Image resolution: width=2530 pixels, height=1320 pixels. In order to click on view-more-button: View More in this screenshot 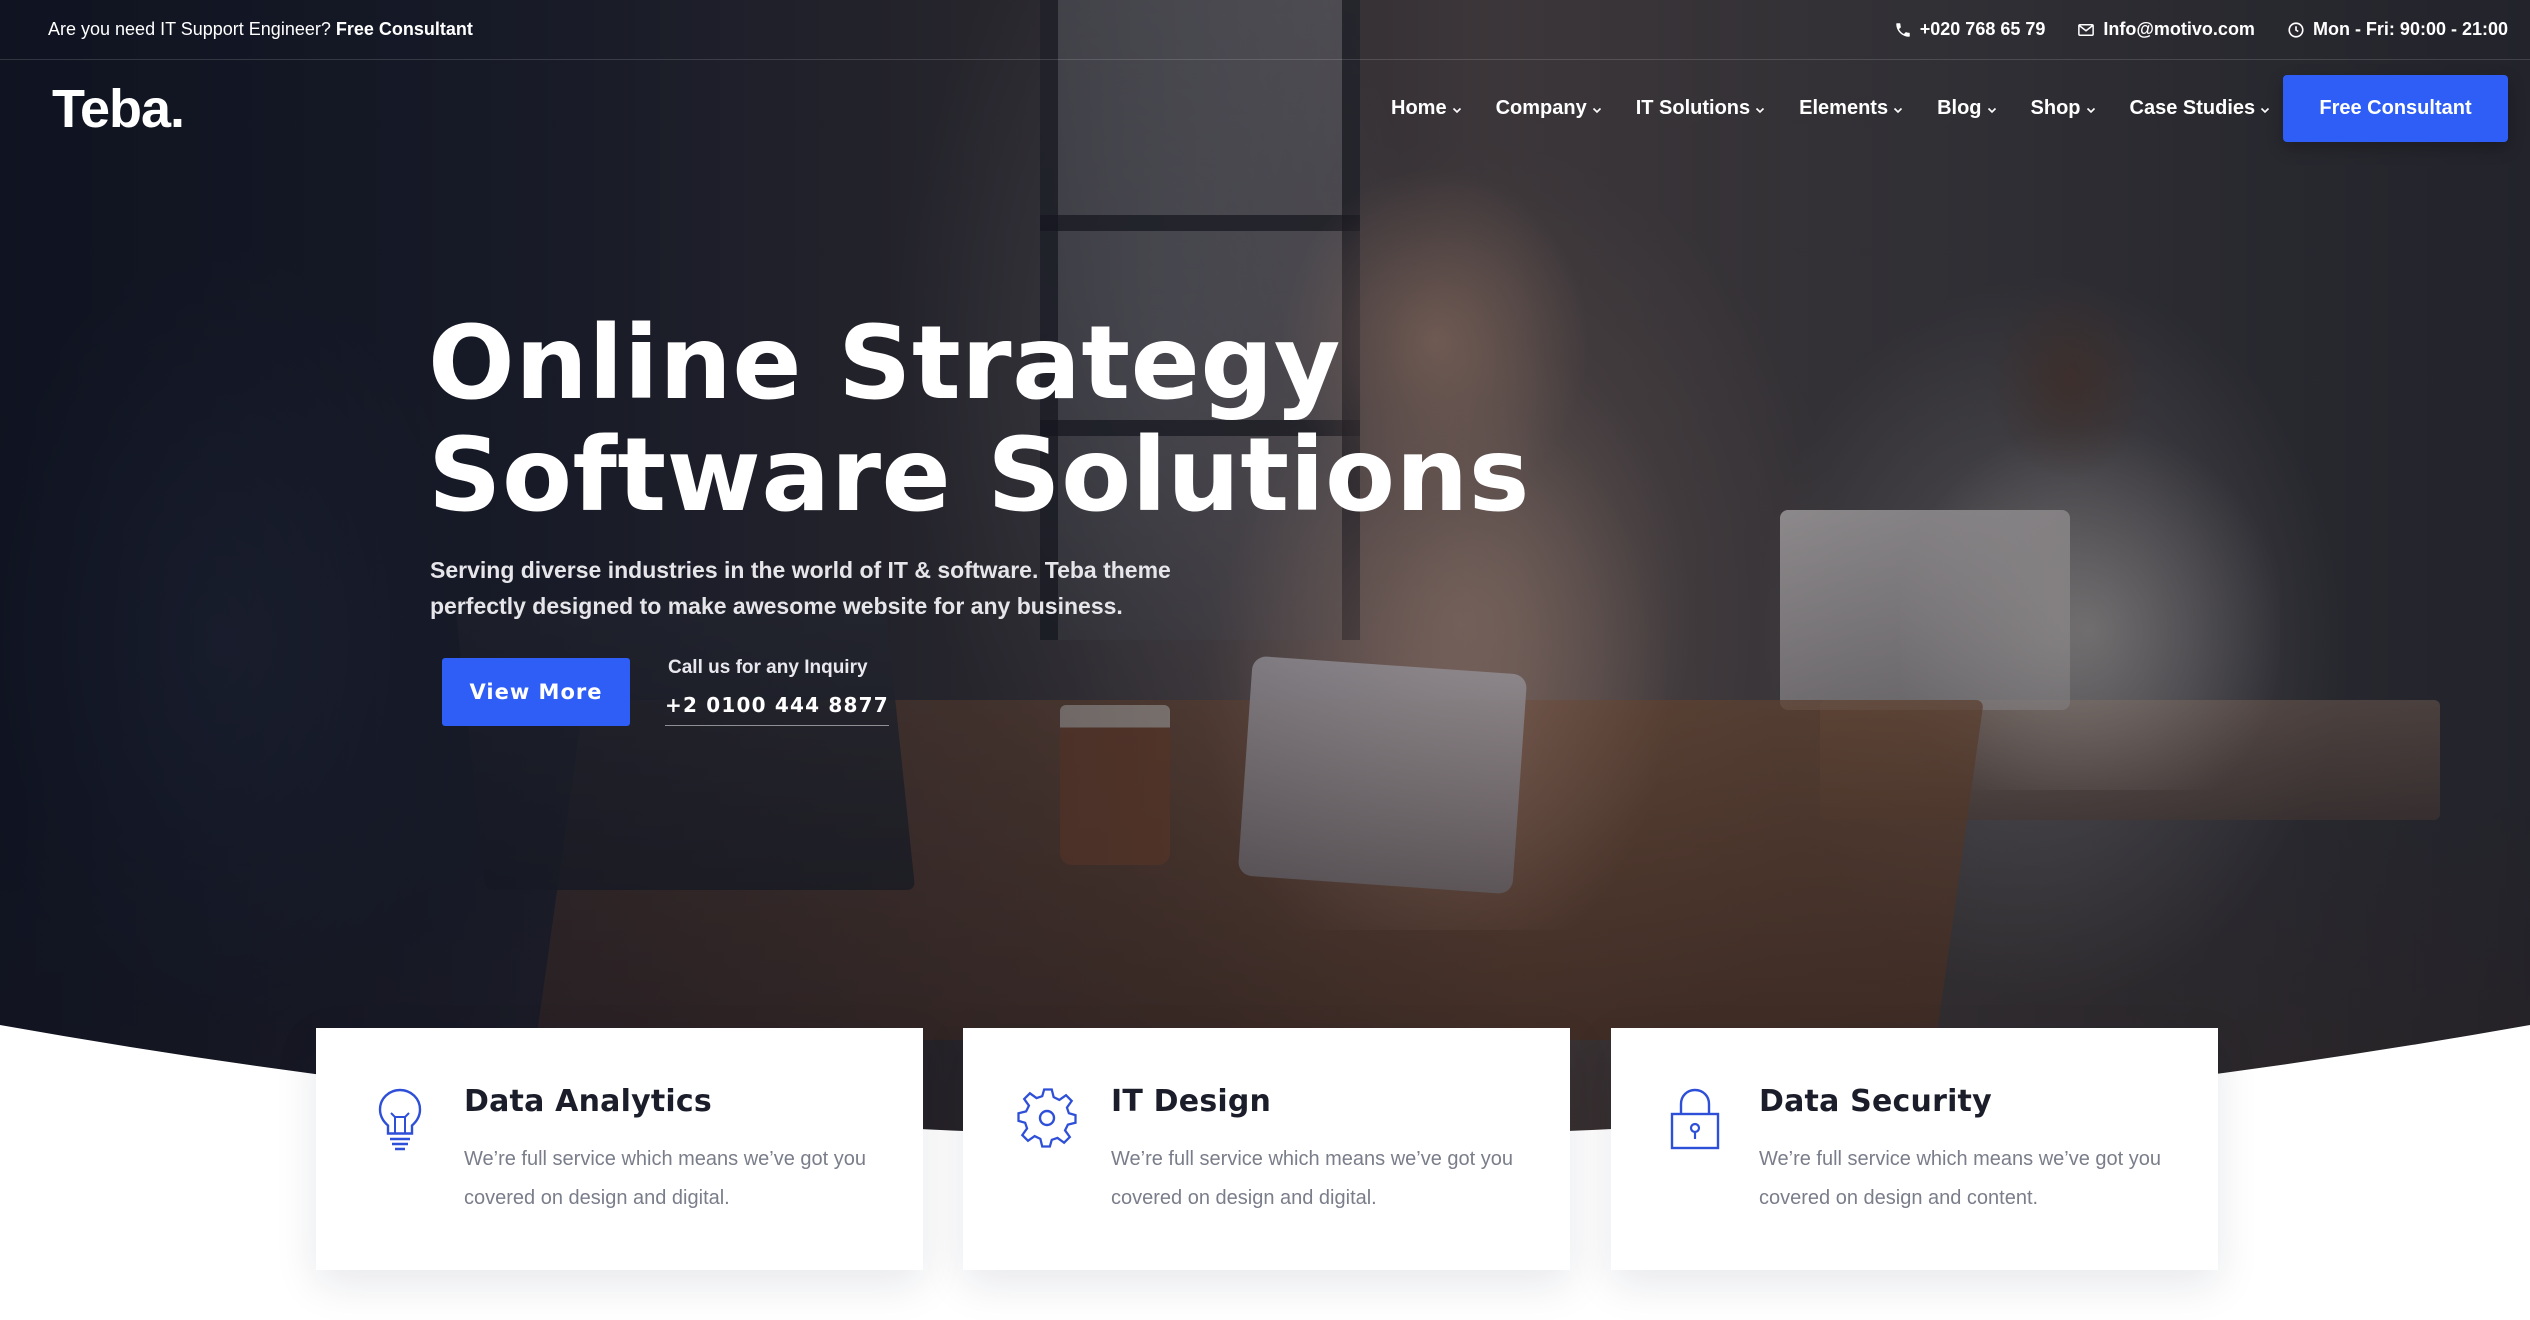, I will do `click(536, 692)`.